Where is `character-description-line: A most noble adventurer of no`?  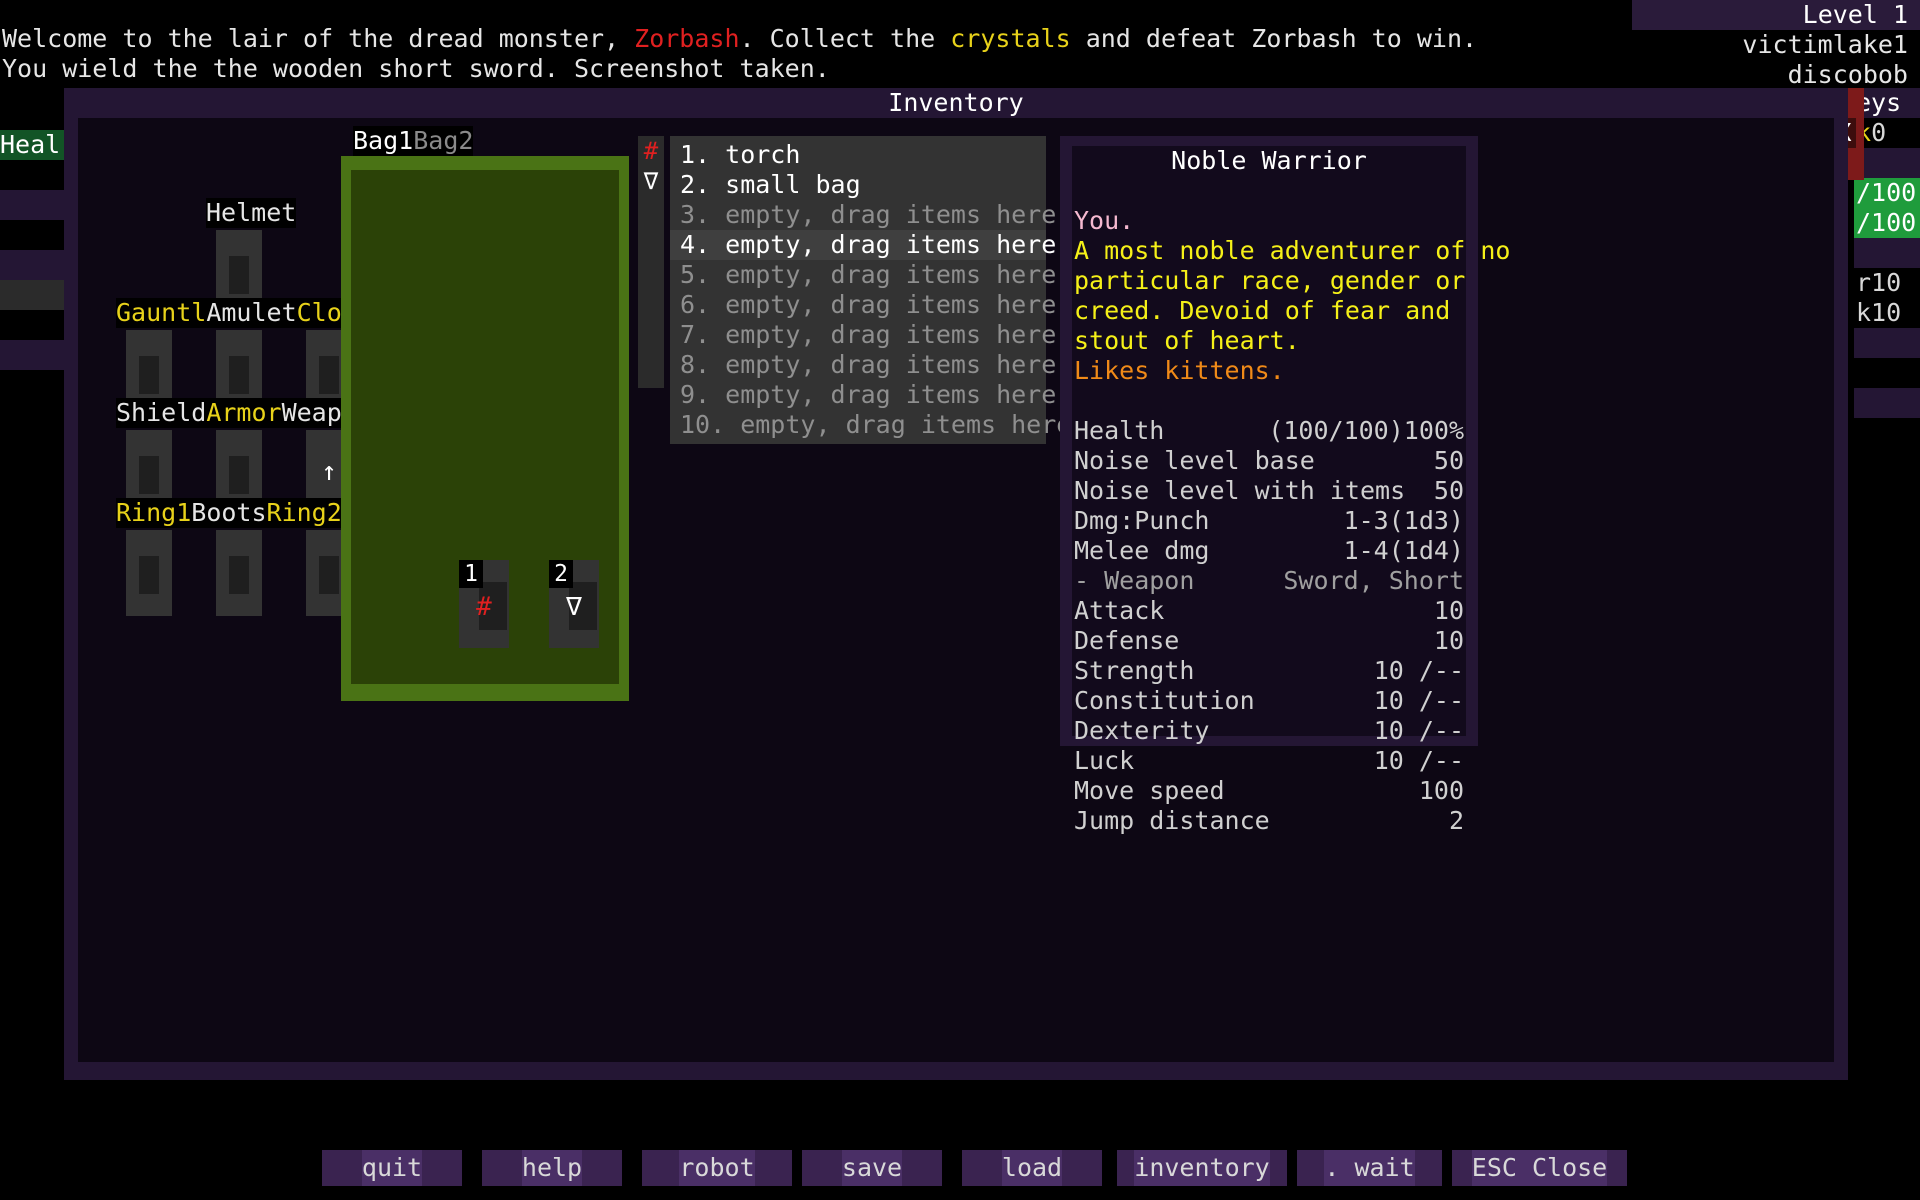 character-description-line: A most noble adventurer of no is located at coordinates (1292, 250).